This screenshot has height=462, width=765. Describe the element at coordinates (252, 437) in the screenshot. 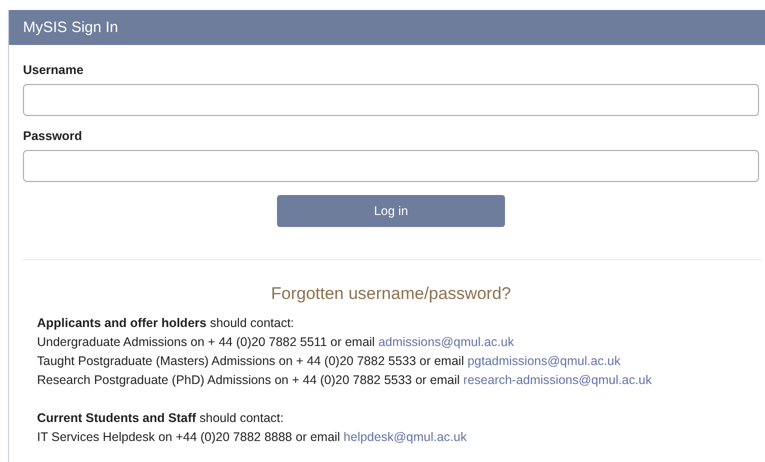

I see `contact-line: IT Services Helpdesk on +44 (0)20 7882 8888 or email helpdesk@qmul.ac.uk` at that location.